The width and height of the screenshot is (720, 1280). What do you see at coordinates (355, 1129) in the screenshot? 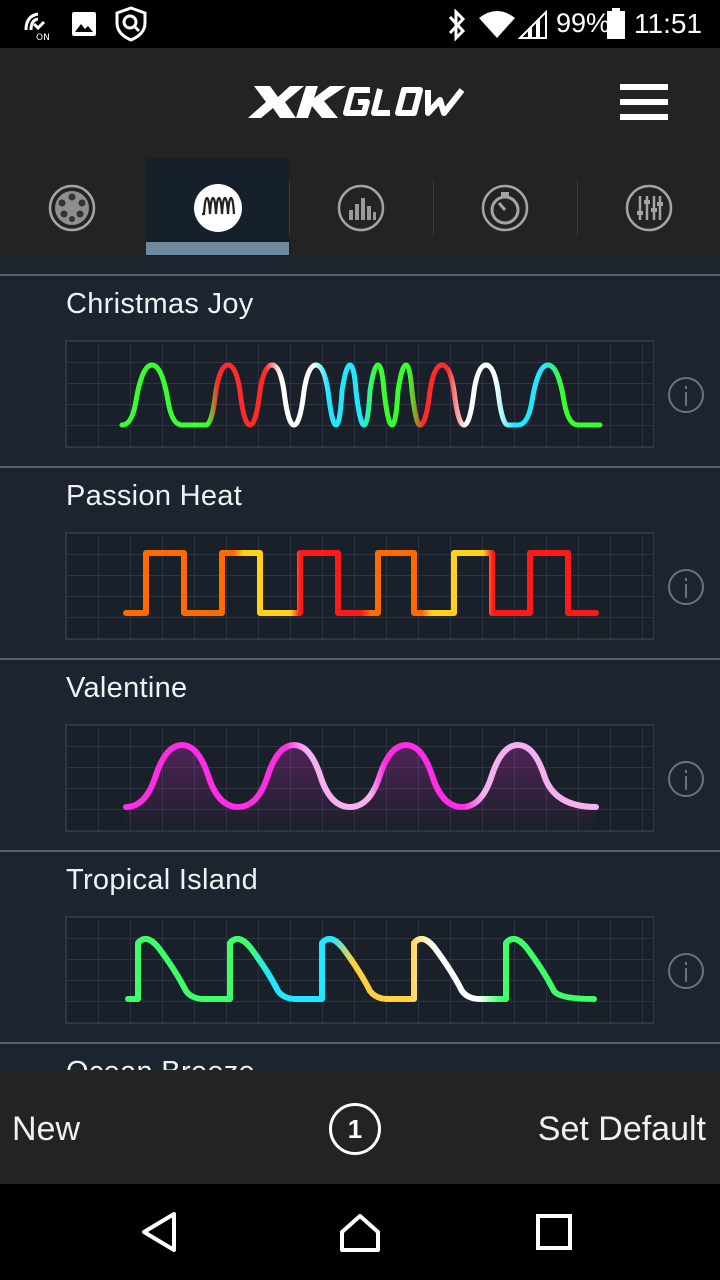
I see `active-count-badge: 1` at bounding box center [355, 1129].